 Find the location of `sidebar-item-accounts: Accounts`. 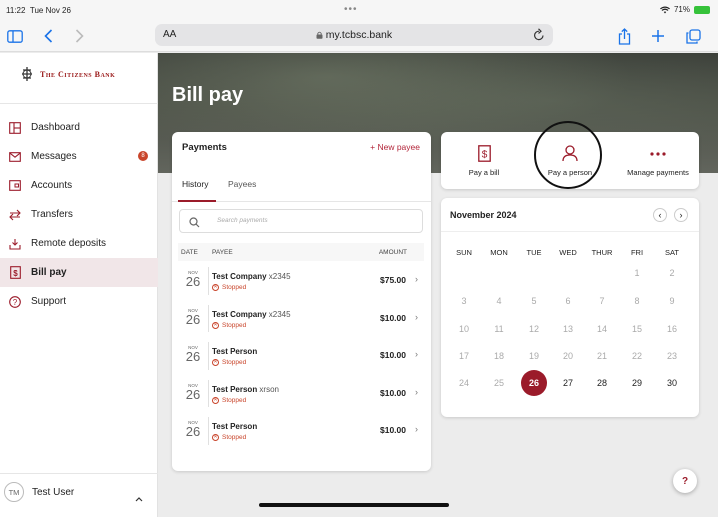

sidebar-item-accounts: Accounts is located at coordinates (79, 185).